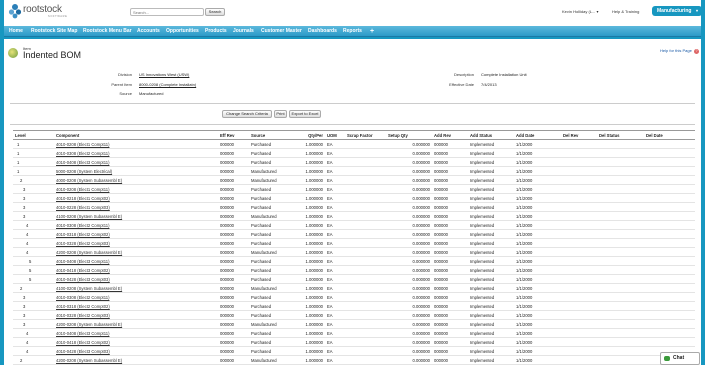  Describe the element at coordinates (167, 12) in the screenshot. I see `search-input` at that location.